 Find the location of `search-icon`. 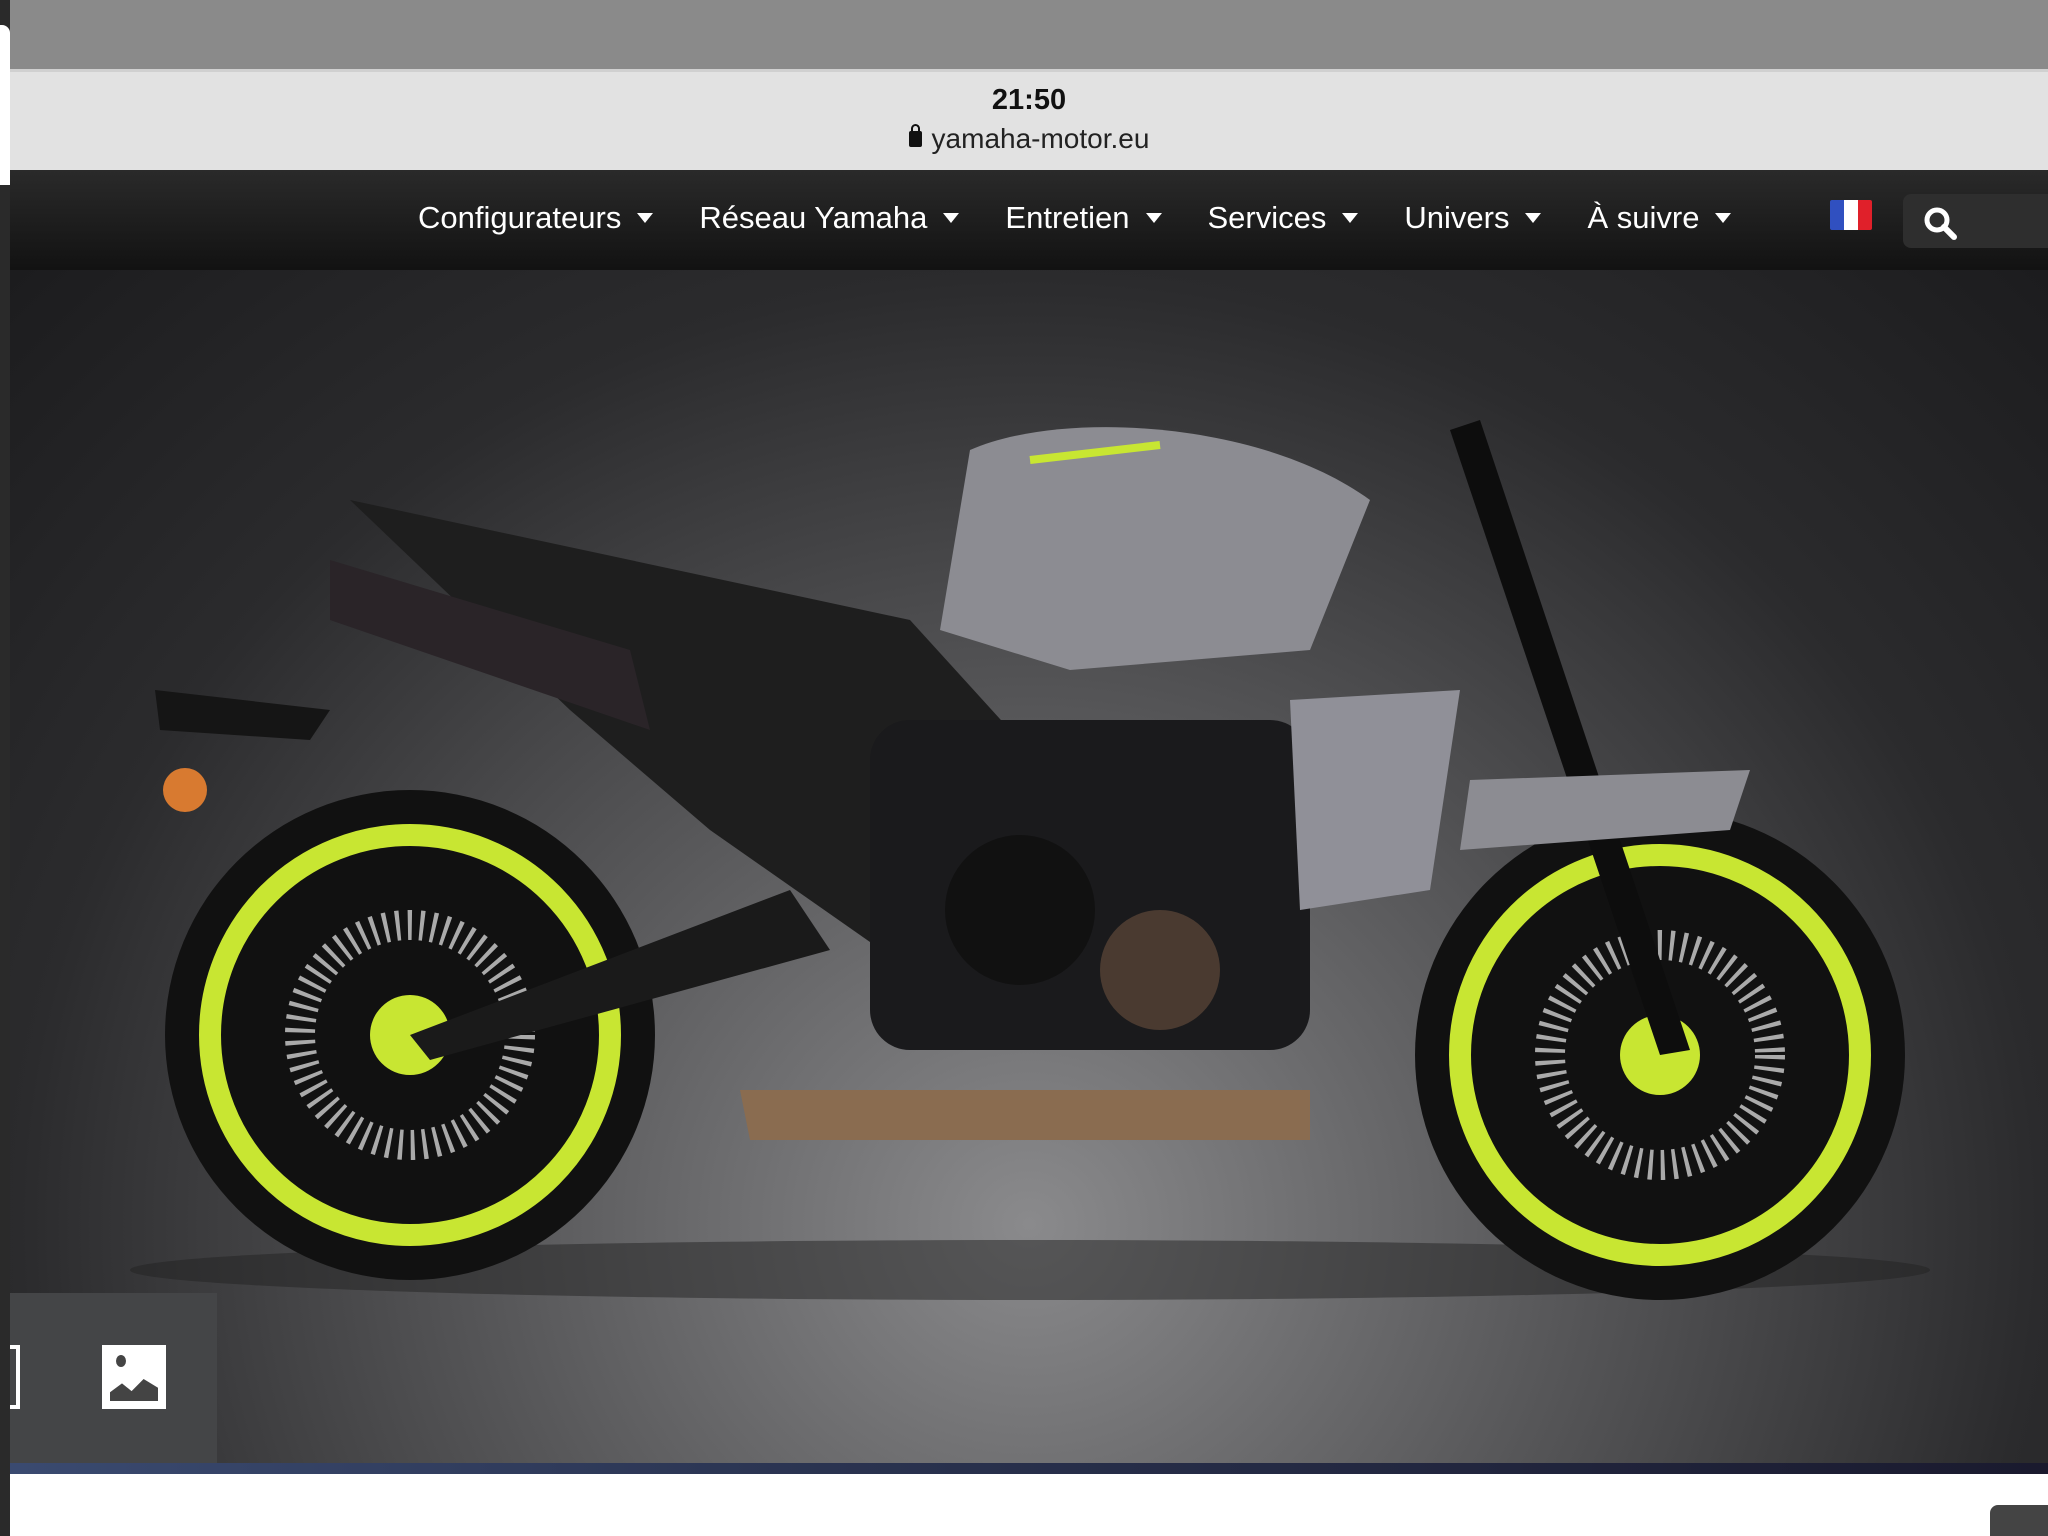

search-icon is located at coordinates (1940, 223).